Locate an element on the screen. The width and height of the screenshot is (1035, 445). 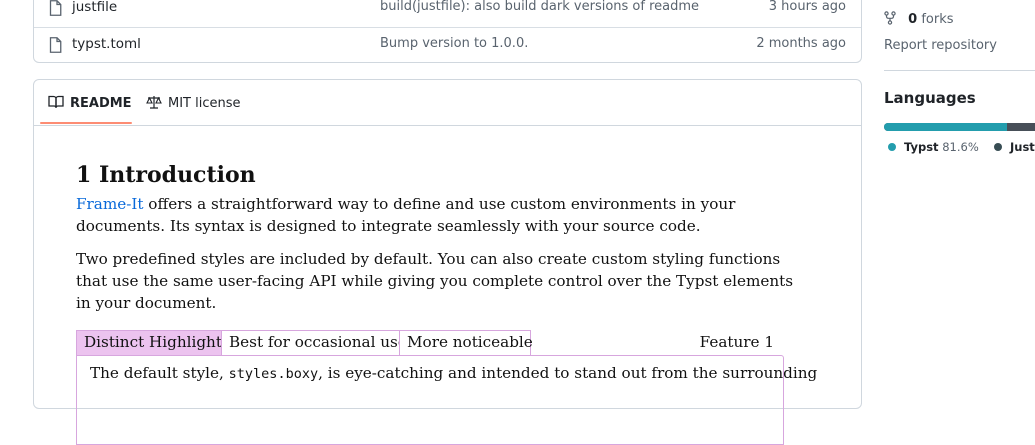
language-name: Just is located at coordinates (1022, 147).